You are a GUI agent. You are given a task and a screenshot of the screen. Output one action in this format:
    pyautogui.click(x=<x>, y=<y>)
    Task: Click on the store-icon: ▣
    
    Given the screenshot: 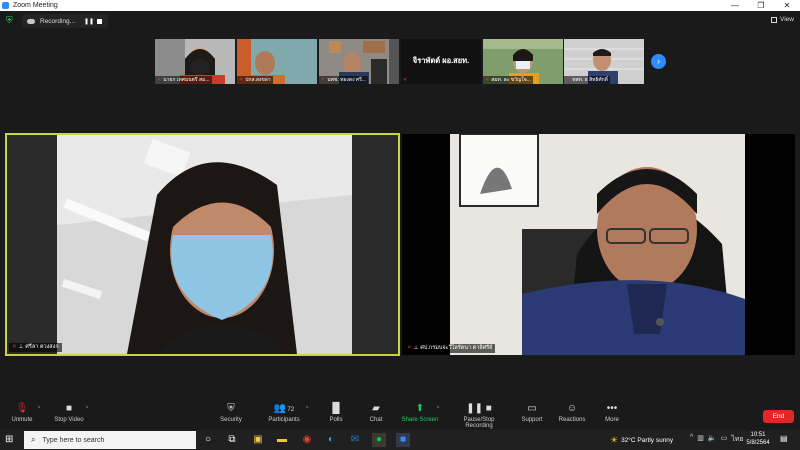 What is the action you would take?
    pyautogui.click(x=258, y=440)
    